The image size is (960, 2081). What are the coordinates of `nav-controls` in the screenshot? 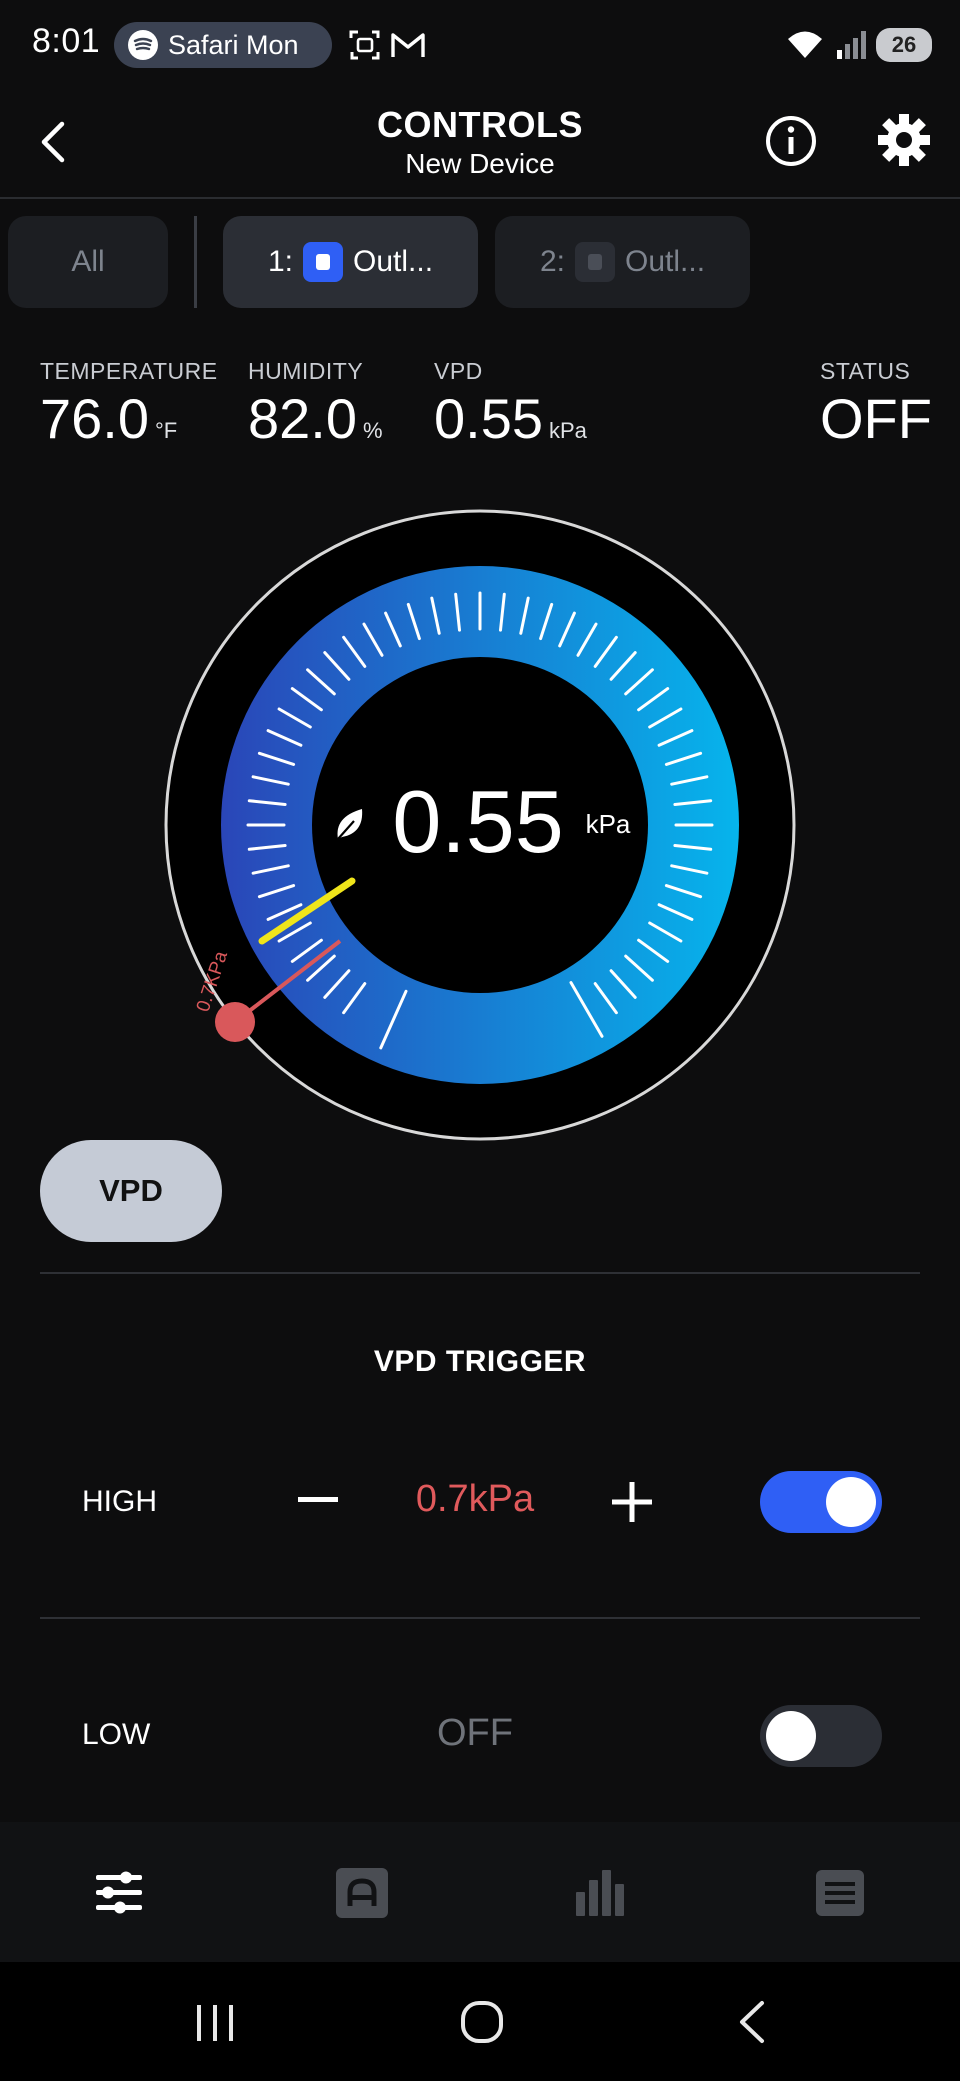 It's located at (119, 1893).